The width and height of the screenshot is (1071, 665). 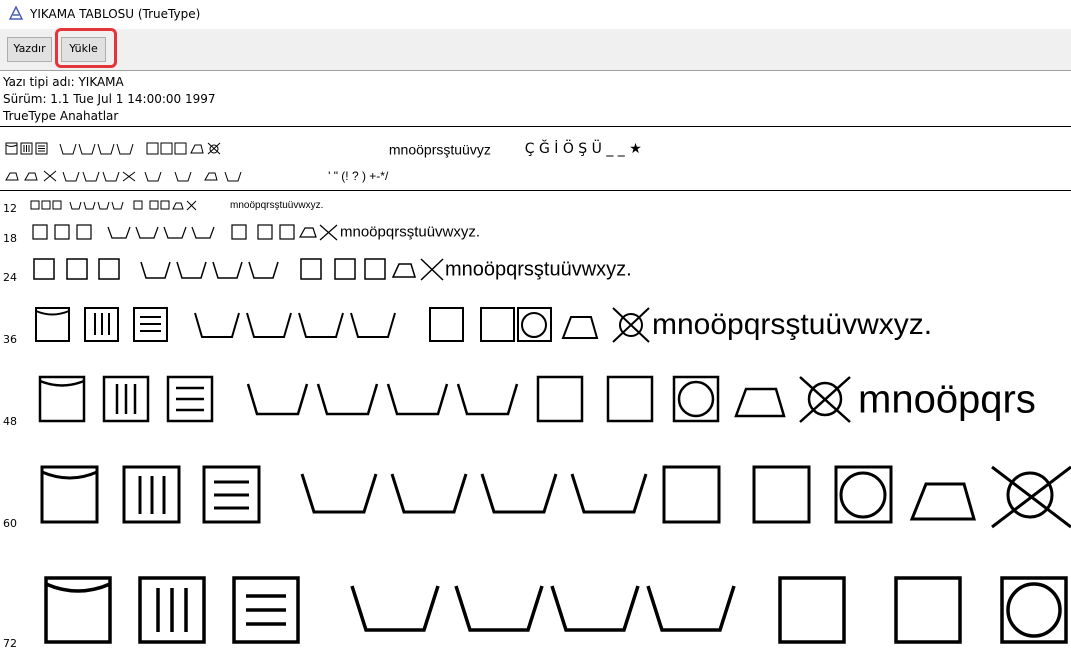 I want to click on font-version-label: Sürüm: 1.1 Tue Jul 1 14:00:00 1997, so click(x=109, y=99).